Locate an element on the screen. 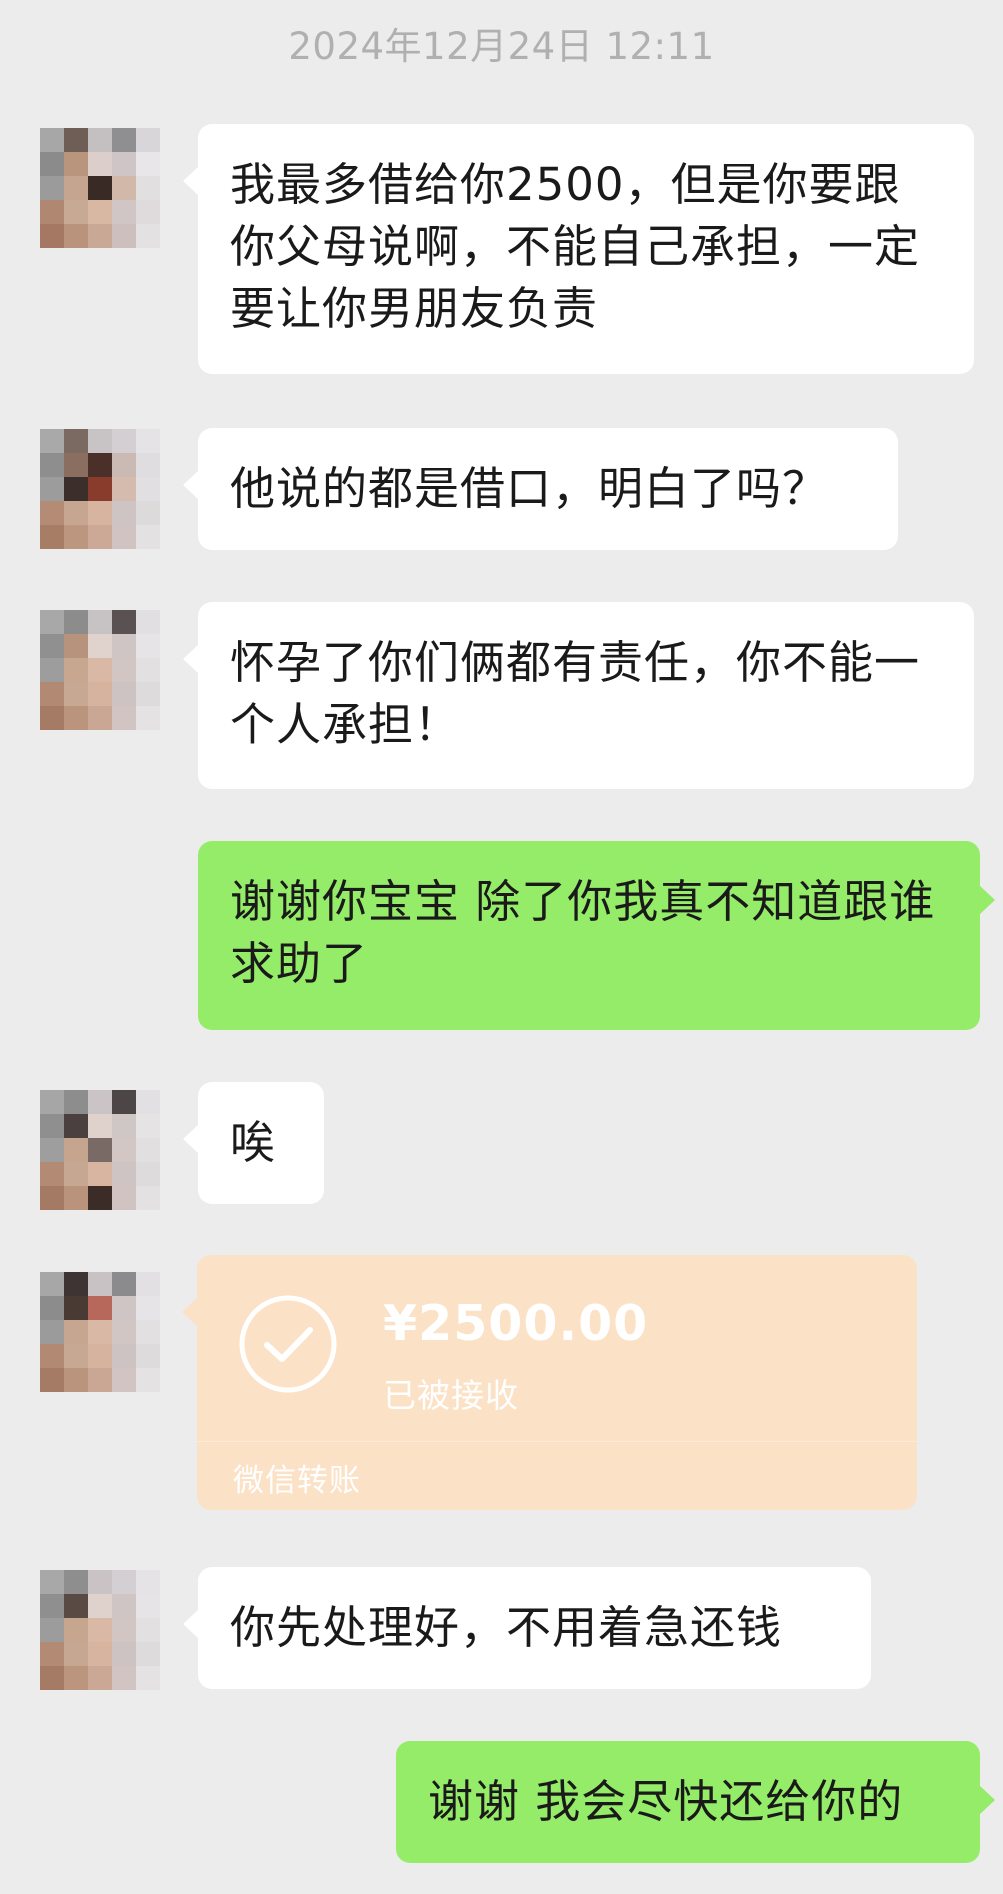 The width and height of the screenshot is (1003, 1894). message-text: 怀孕了你们俩都有责任，你不能一个人承担！ is located at coordinates (575, 693).